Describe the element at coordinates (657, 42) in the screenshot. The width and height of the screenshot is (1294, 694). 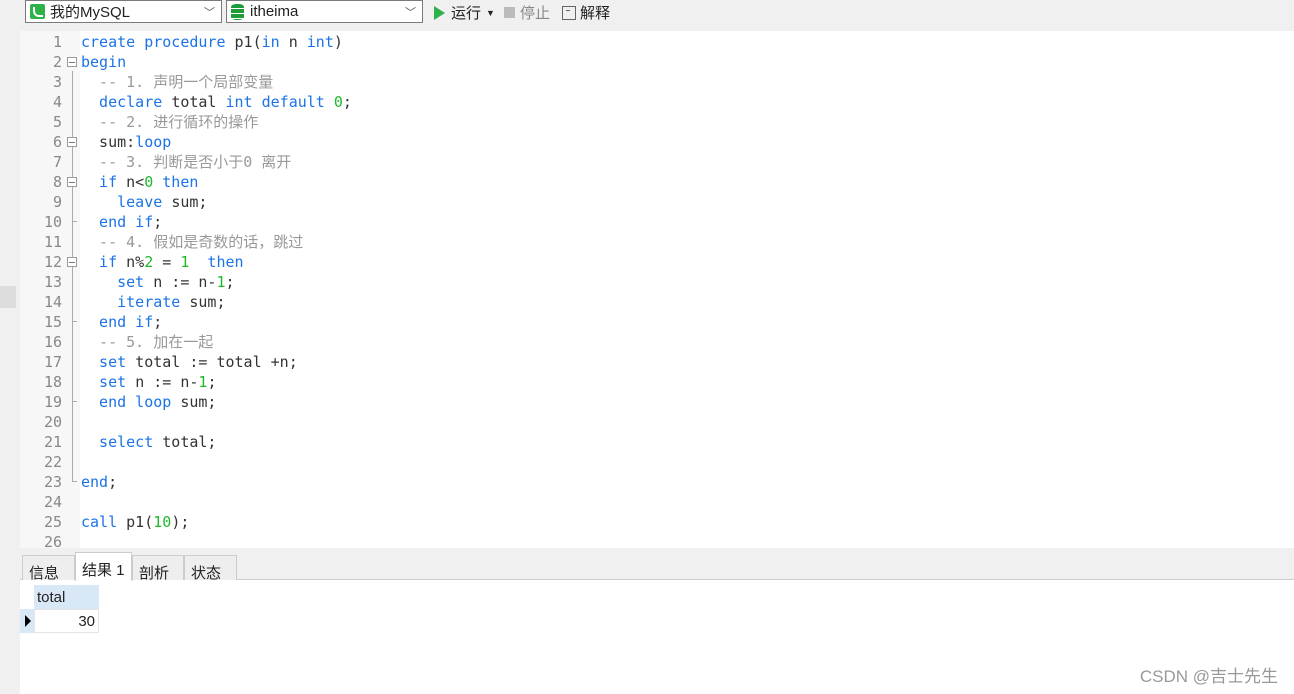
I see `code-line: 1 create procedure p1(in n int)` at that location.